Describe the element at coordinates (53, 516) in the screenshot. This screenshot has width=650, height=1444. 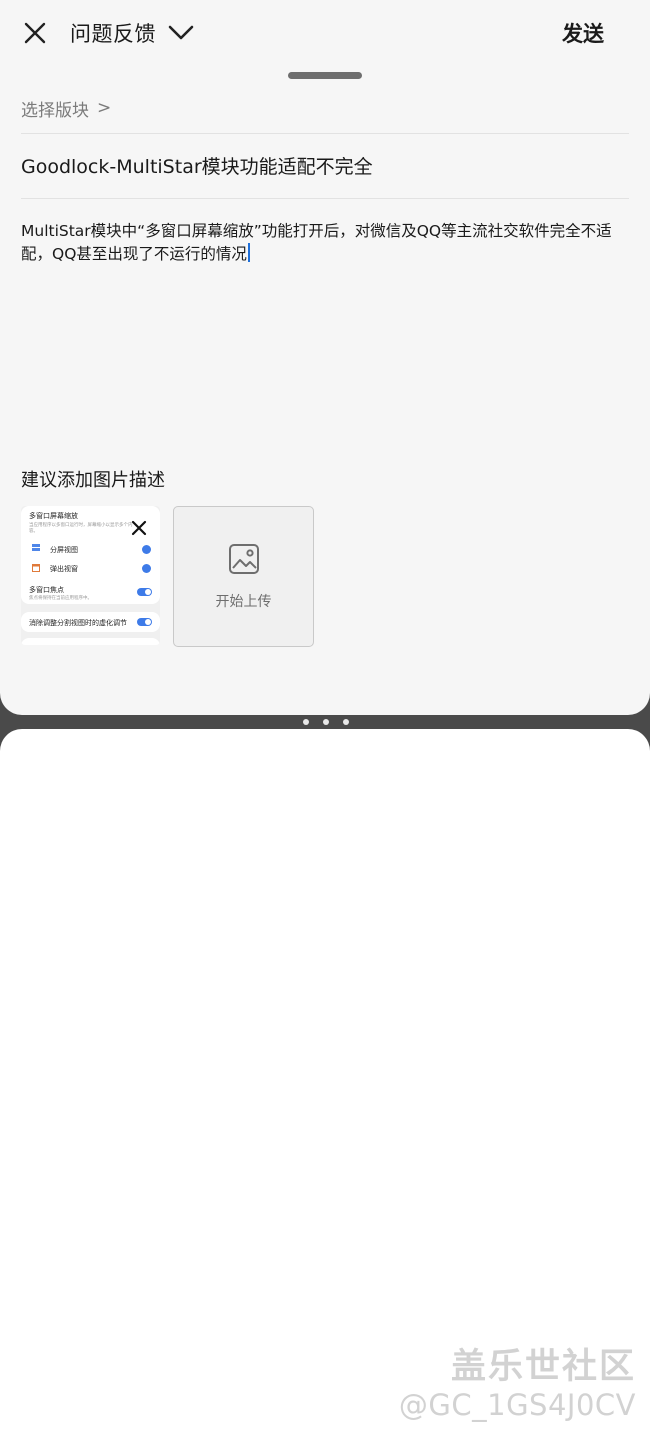
I see `thumb-title: 多窗口屏幕缩放` at that location.